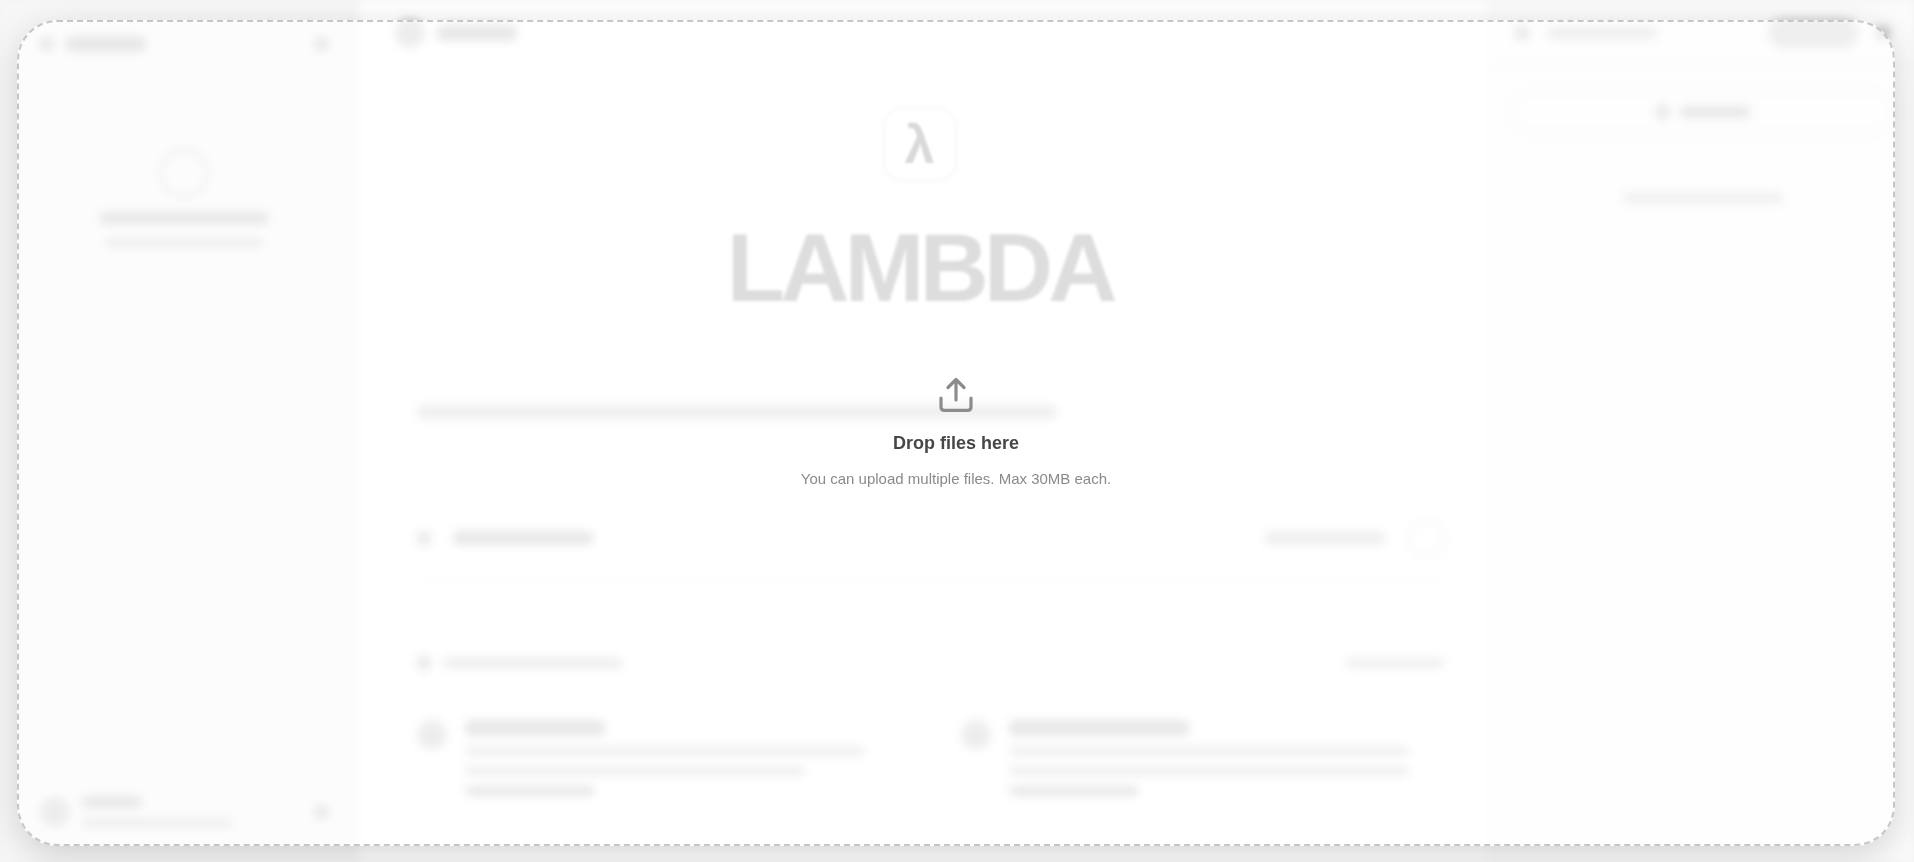 The width and height of the screenshot is (1914, 862). I want to click on drop-hint: You can upload multiple files. Max 30MB each., so click(956, 479).